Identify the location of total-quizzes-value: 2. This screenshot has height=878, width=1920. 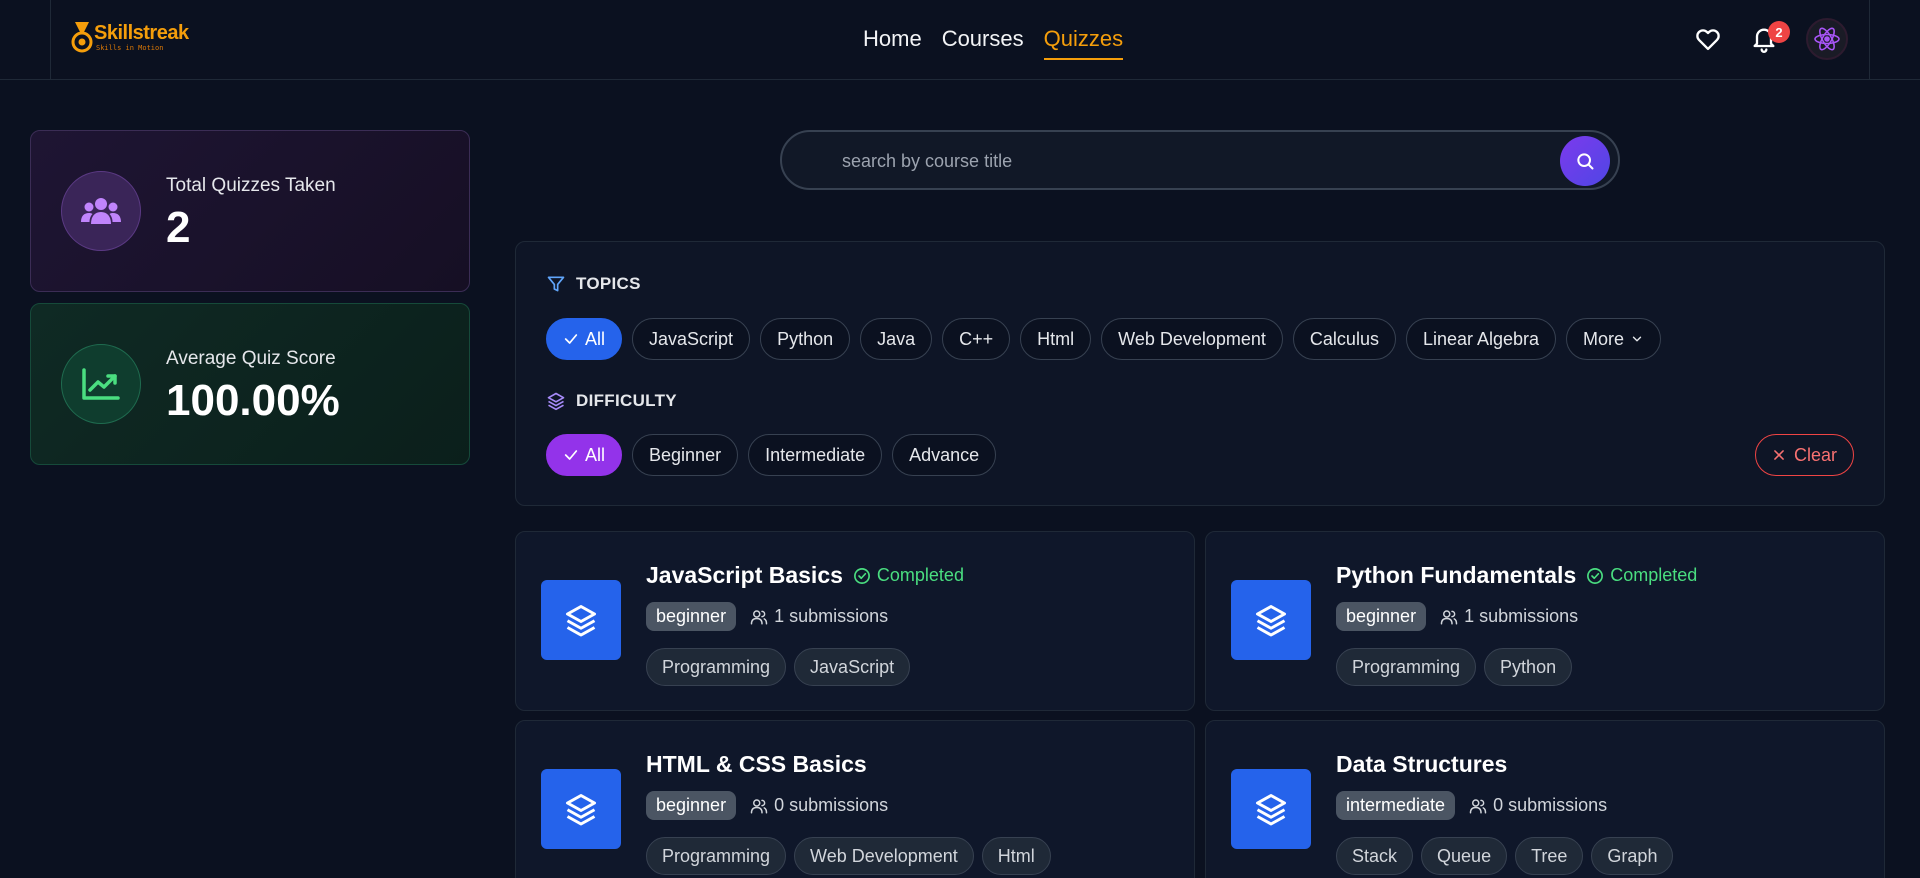
(178, 227).